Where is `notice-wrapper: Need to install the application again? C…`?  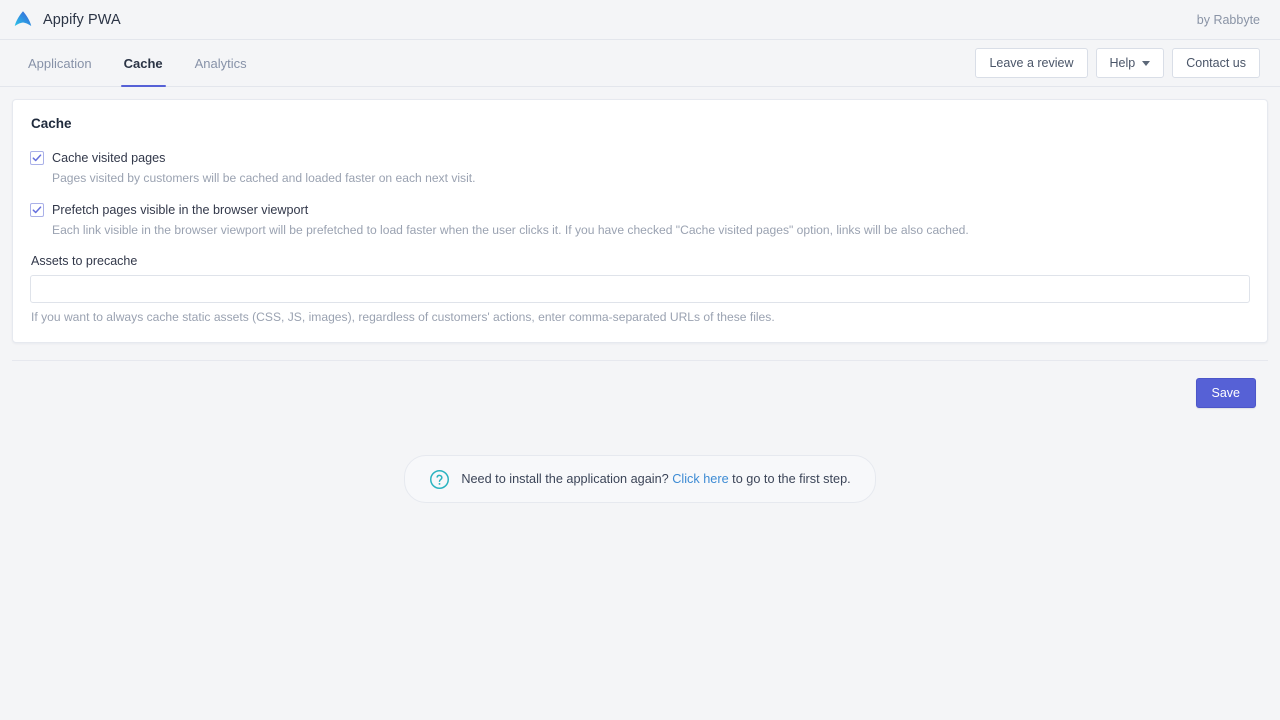 notice-wrapper: Need to install the application again? C… is located at coordinates (640, 479).